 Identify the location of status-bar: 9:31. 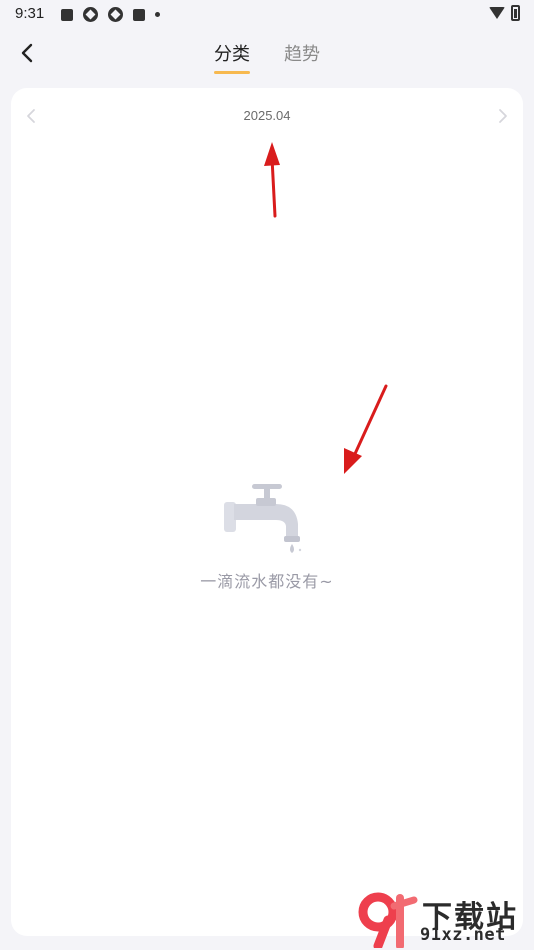
(267, 14).